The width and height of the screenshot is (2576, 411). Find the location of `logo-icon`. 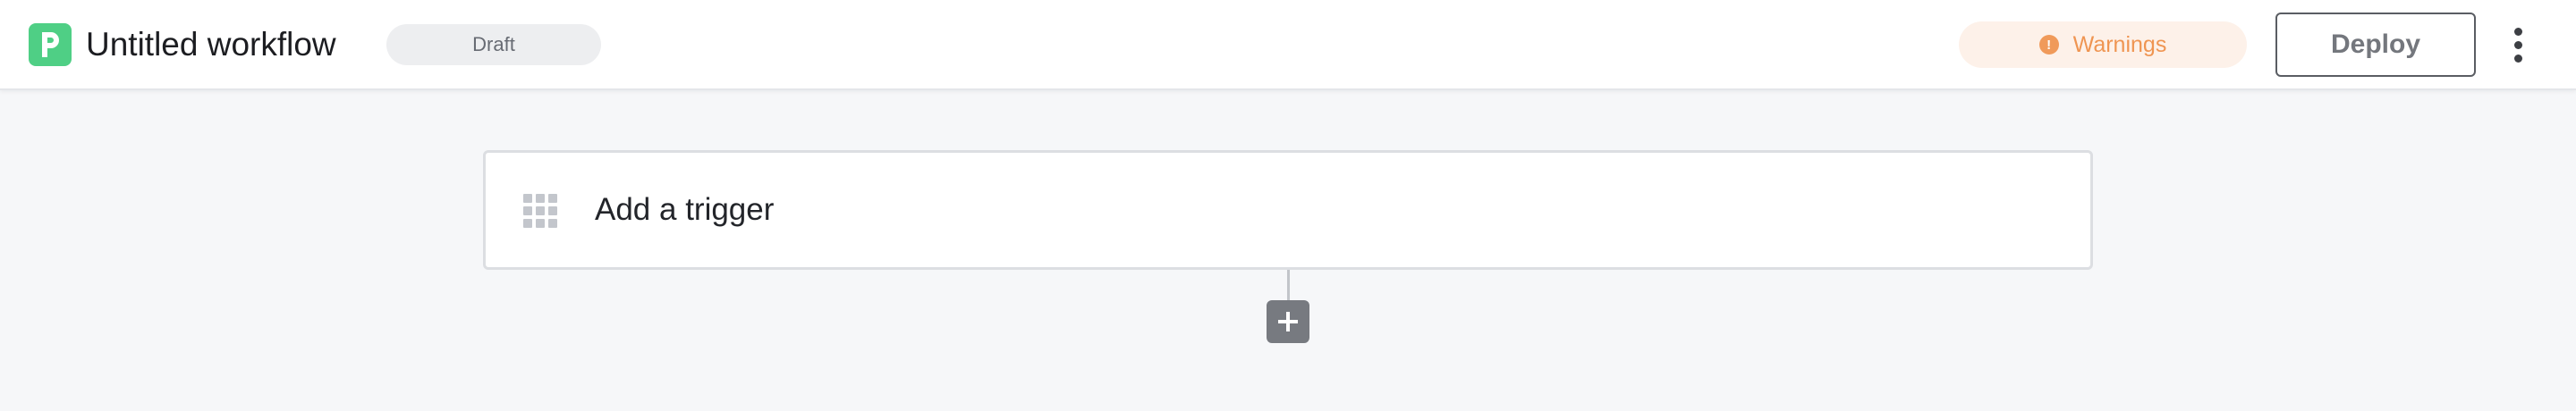

logo-icon is located at coordinates (50, 44).